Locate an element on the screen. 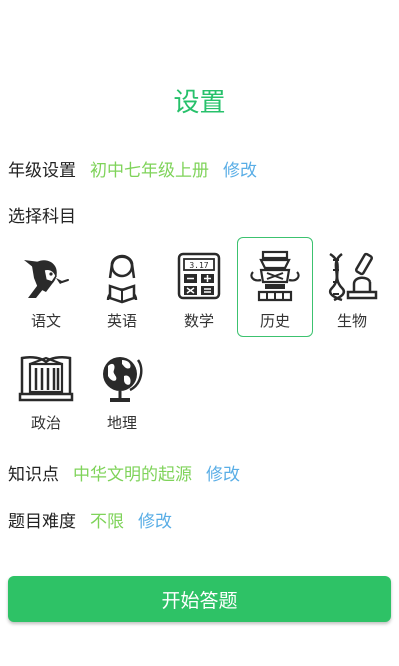 This screenshot has height=666, width=399. knowledge-value: 中华文明的起源 is located at coordinates (132, 474).